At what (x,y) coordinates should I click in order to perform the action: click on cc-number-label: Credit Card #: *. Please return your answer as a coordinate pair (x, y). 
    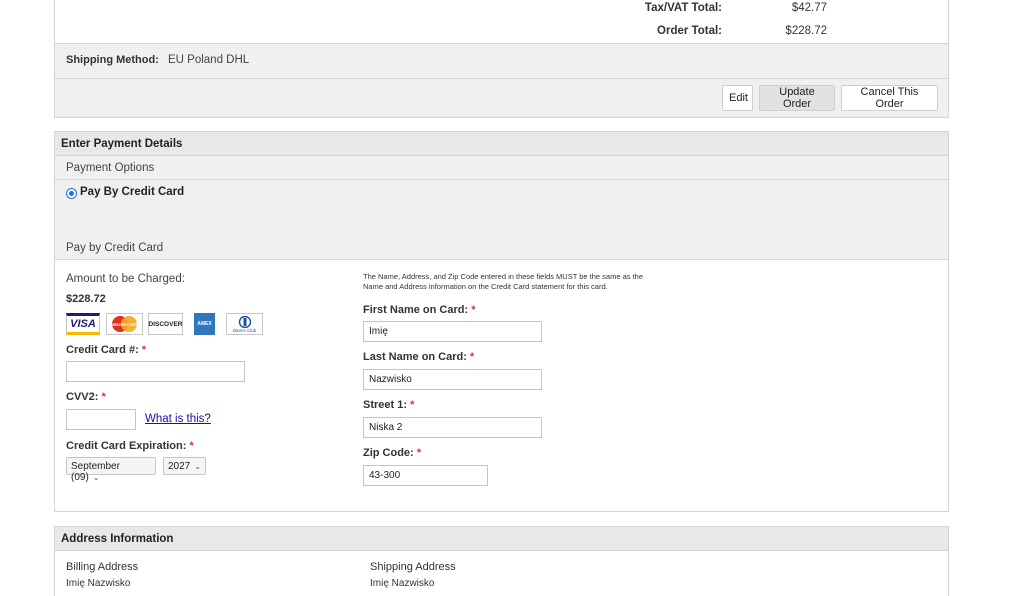
    Looking at the image, I should click on (106, 350).